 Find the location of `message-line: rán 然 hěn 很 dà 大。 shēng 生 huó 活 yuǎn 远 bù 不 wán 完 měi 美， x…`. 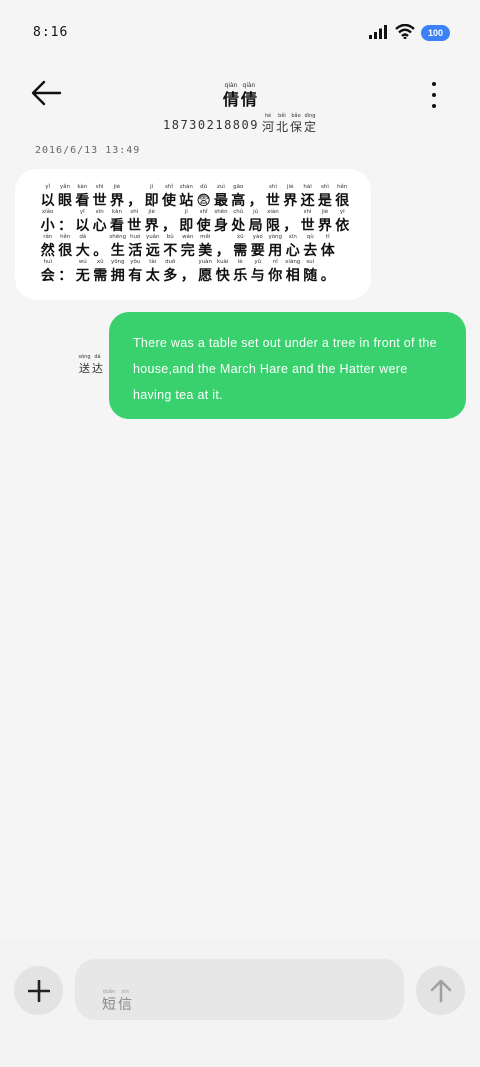

message-line: rán 然 hěn 很 dà 大。 shēng 生 huó 活 yuǎn 远 bù 不 wán 完 měi 美， x… is located at coordinates (195, 246).